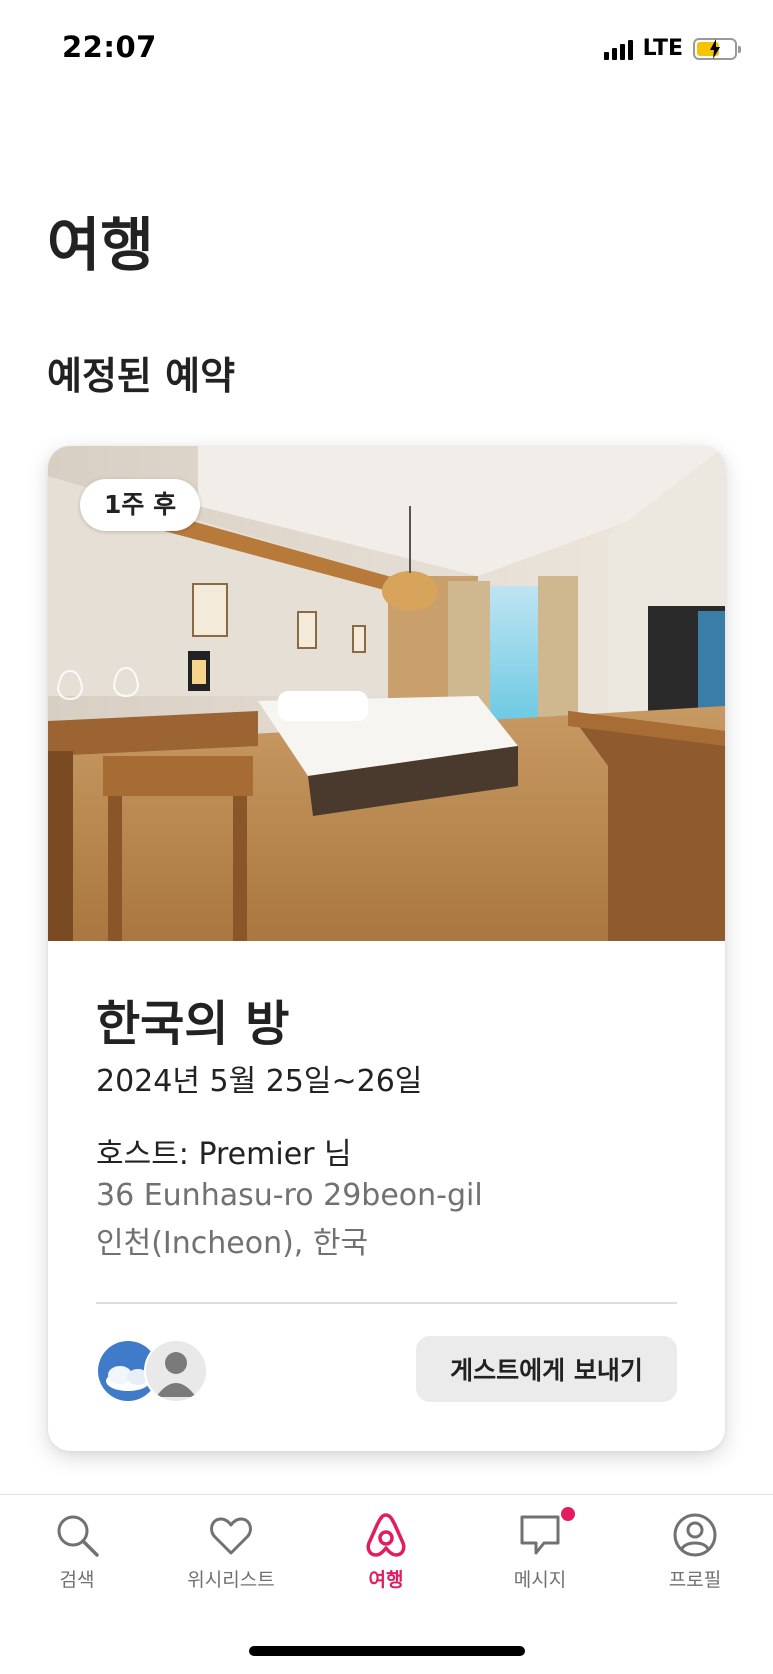 The image size is (773, 1674). Describe the element at coordinates (231, 1536) in the screenshot. I see `heart-icon` at that location.